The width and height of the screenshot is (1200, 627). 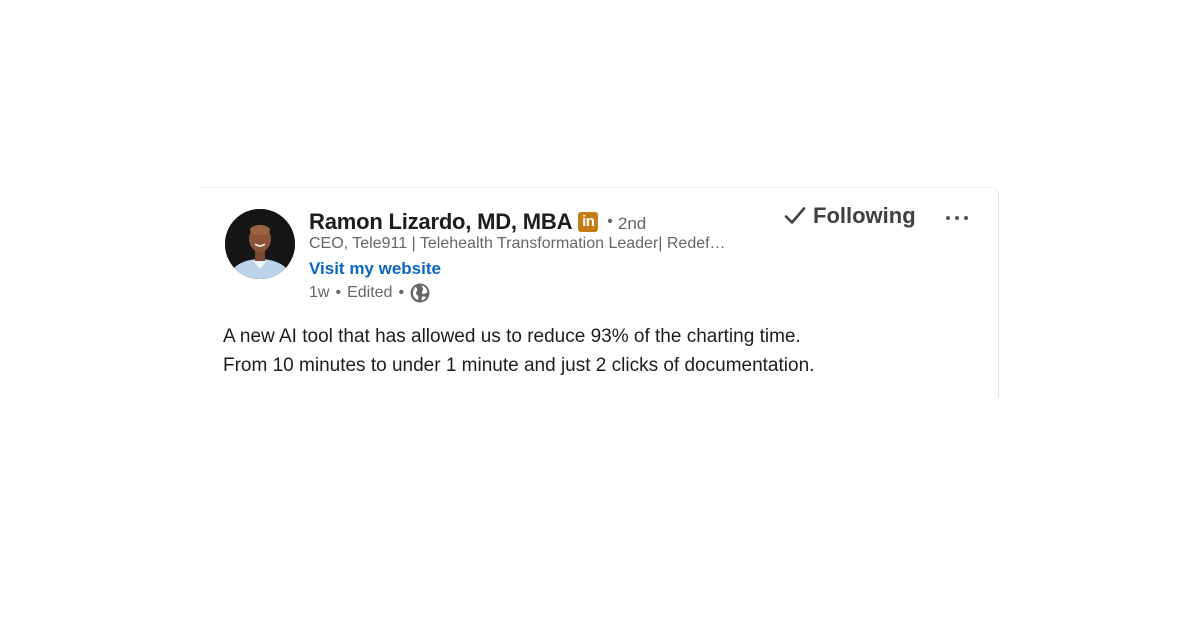 What do you see at coordinates (420, 293) in the screenshot?
I see `globe-icon` at bounding box center [420, 293].